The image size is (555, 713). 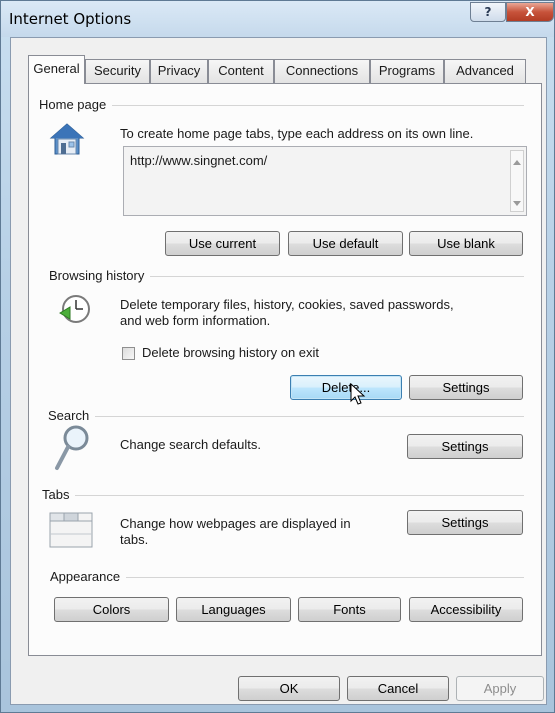 I want to click on search-settings-button: Settings, so click(x=465, y=446).